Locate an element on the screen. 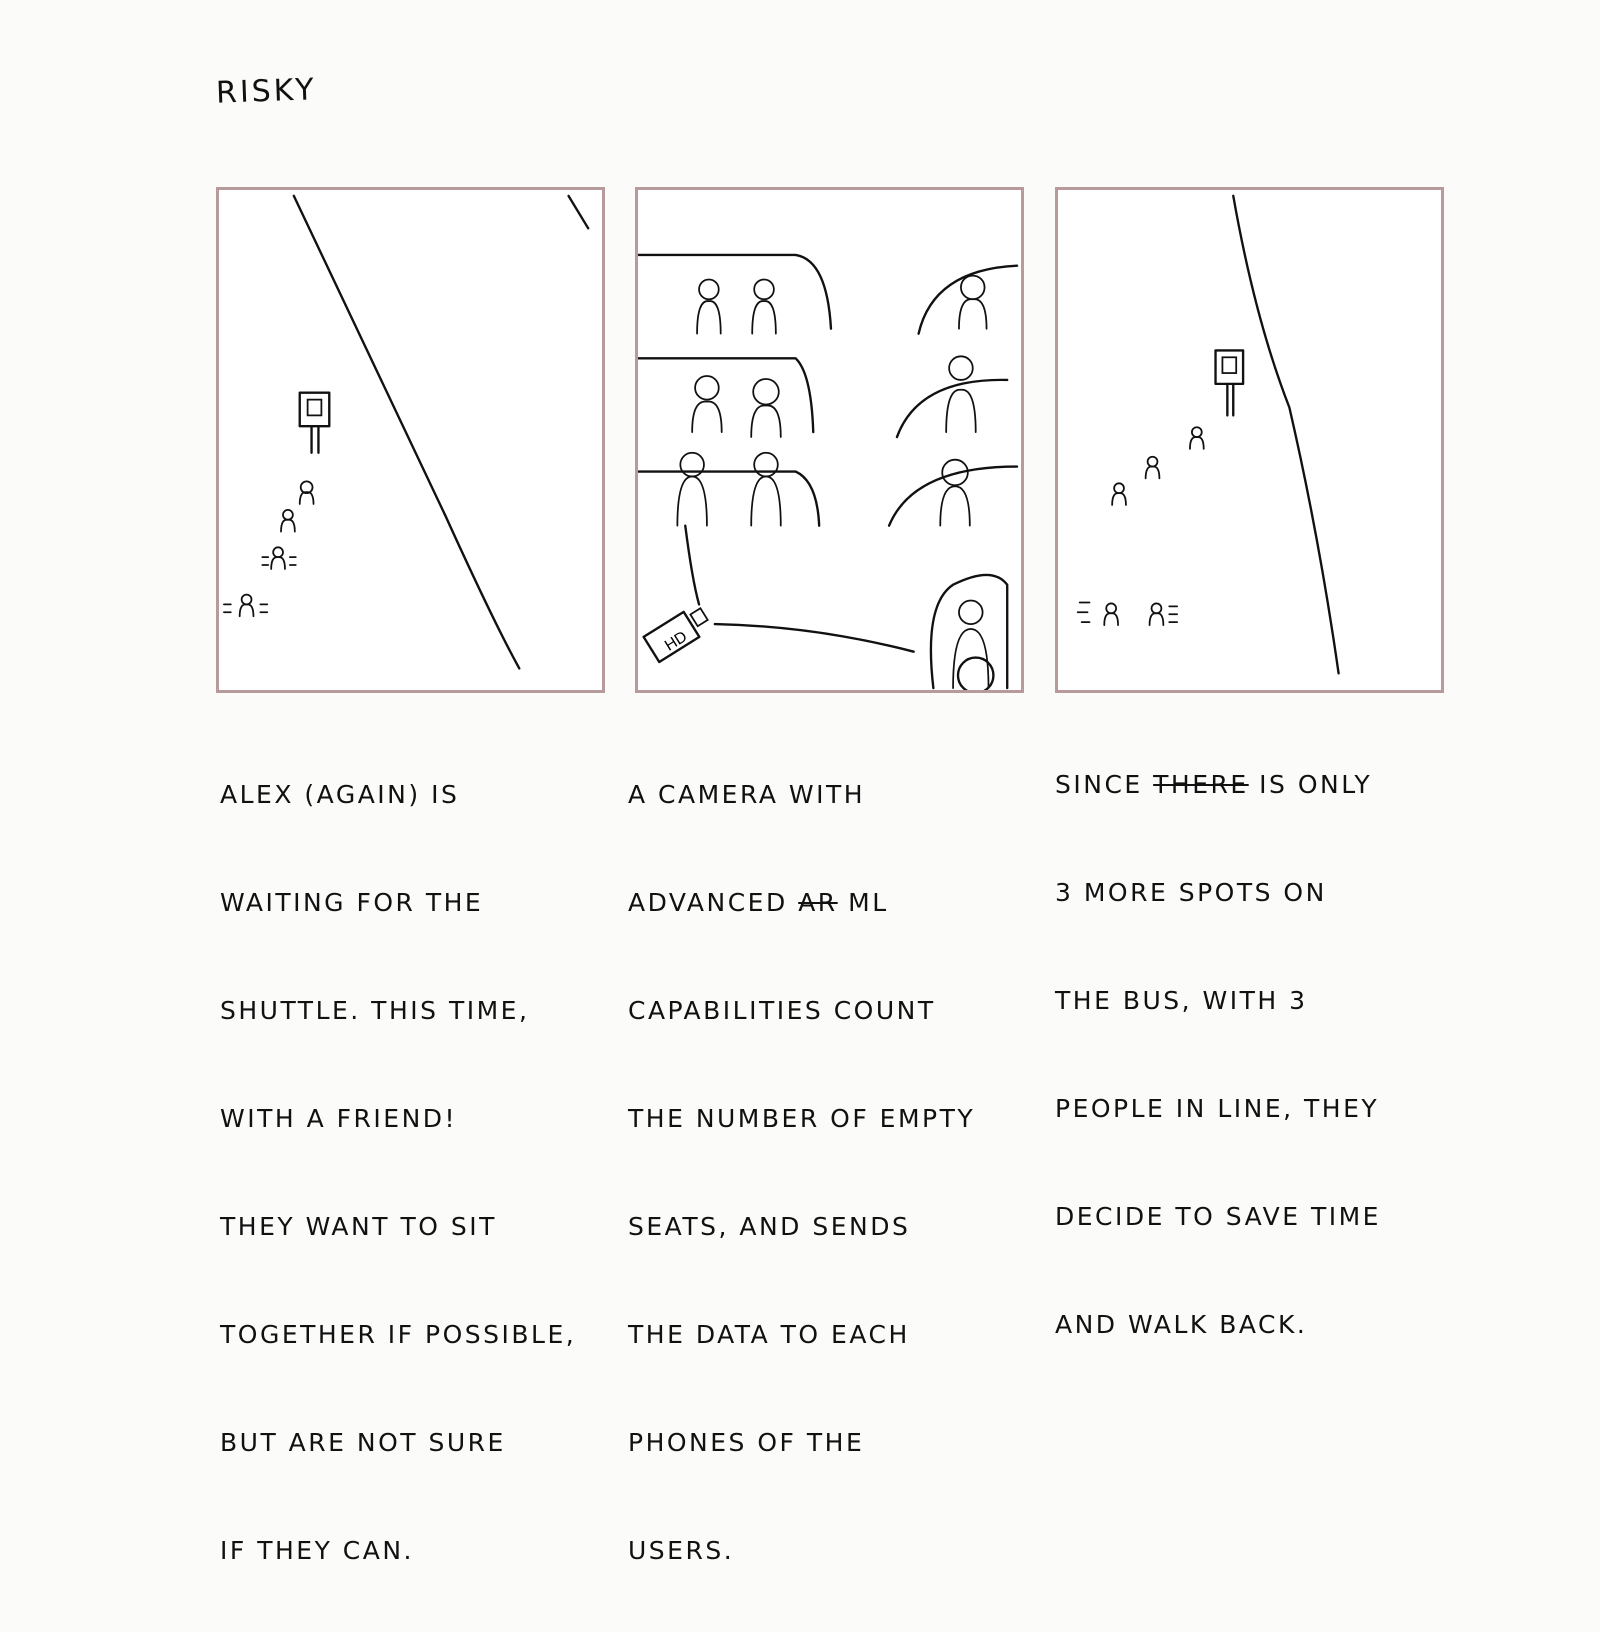 This screenshot has width=1600, height=1632. caption-line: USERS. is located at coordinates (681, 1550).